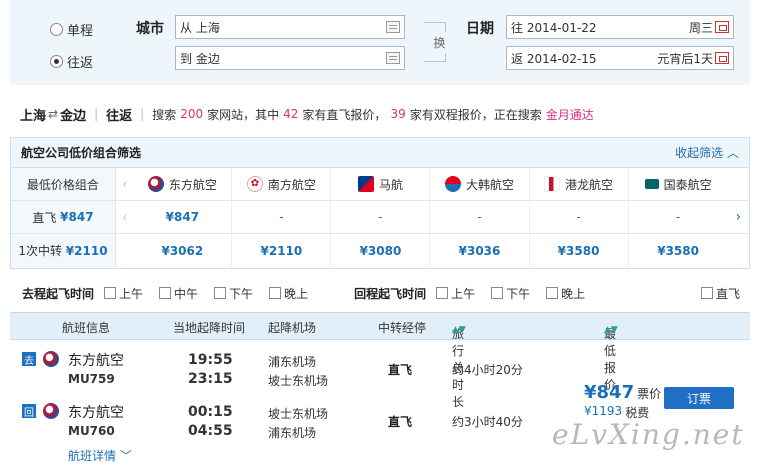 This screenshot has height=470, width=760. What do you see at coordinates (123, 293) in the screenshot?
I see `outbound-morning-option: 上午` at bounding box center [123, 293].